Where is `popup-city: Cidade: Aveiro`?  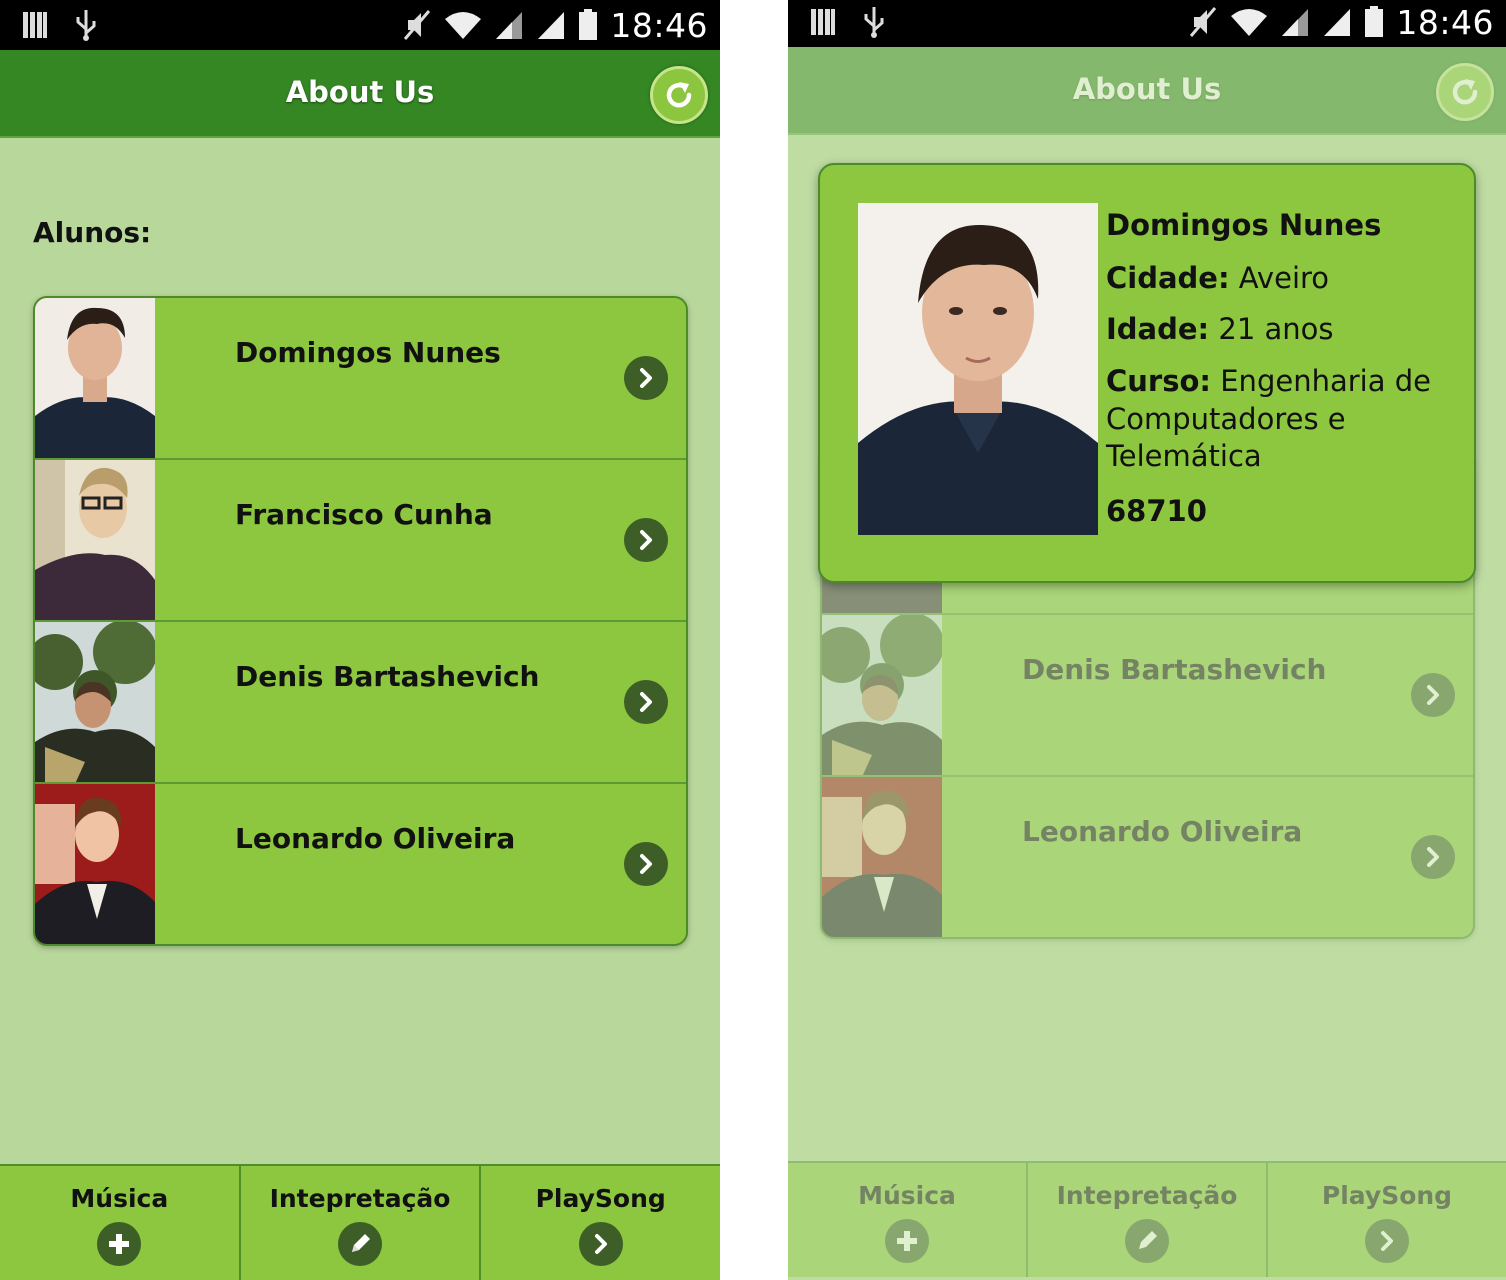 popup-city: Cidade: Aveiro is located at coordinates (1281, 279).